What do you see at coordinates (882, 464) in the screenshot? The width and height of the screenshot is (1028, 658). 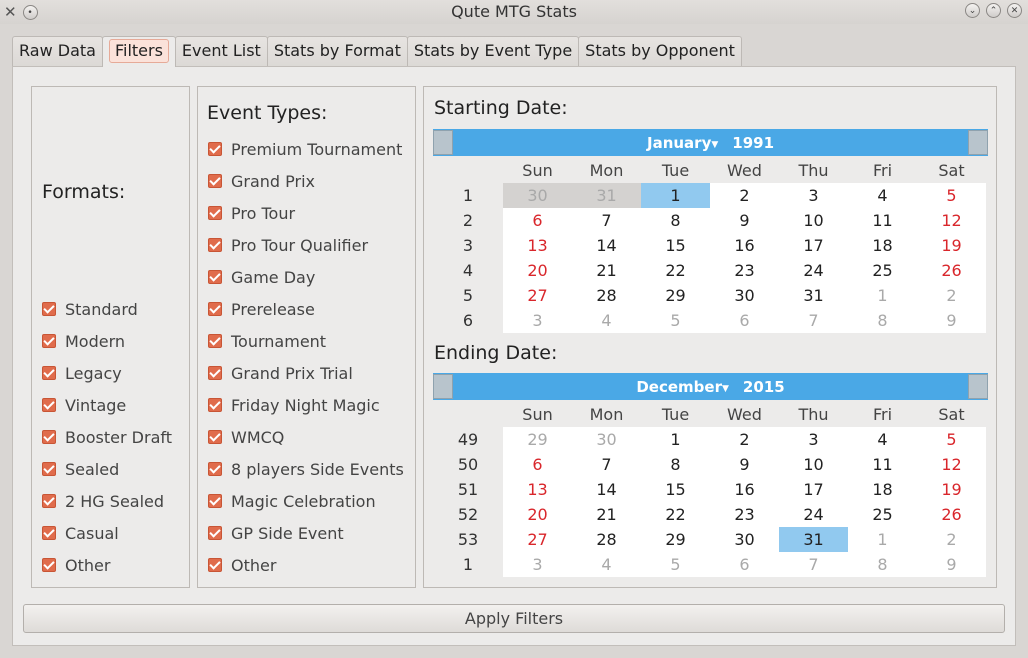 I see `calendar-day: 11` at bounding box center [882, 464].